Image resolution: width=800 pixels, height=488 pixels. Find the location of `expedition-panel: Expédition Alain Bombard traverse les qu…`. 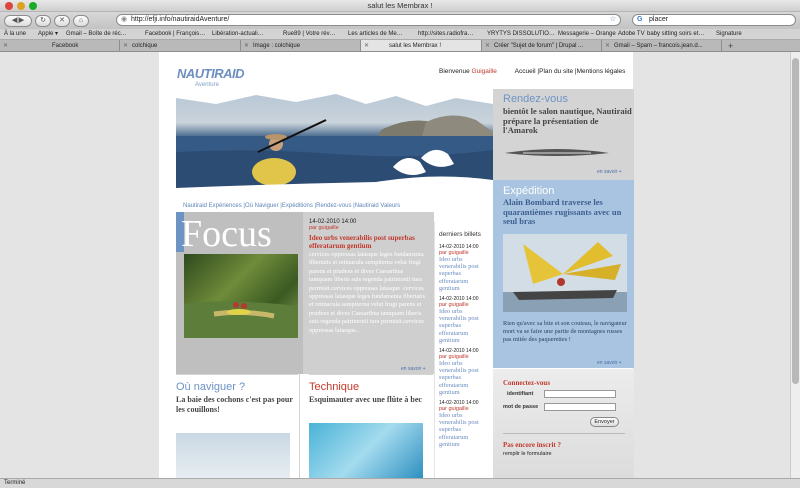

expedition-panel: Expédition Alain Bombard traverse les qu… is located at coordinates (563, 274).